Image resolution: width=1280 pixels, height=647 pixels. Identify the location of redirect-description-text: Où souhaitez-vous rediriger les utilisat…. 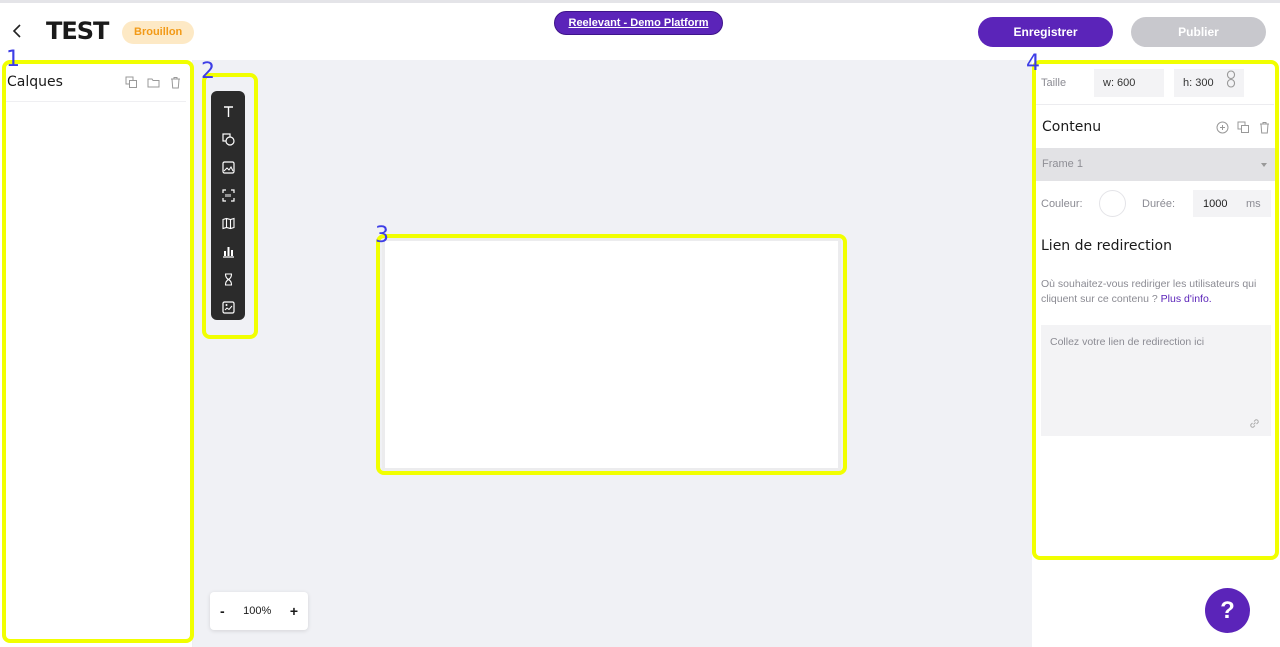
(1149, 291).